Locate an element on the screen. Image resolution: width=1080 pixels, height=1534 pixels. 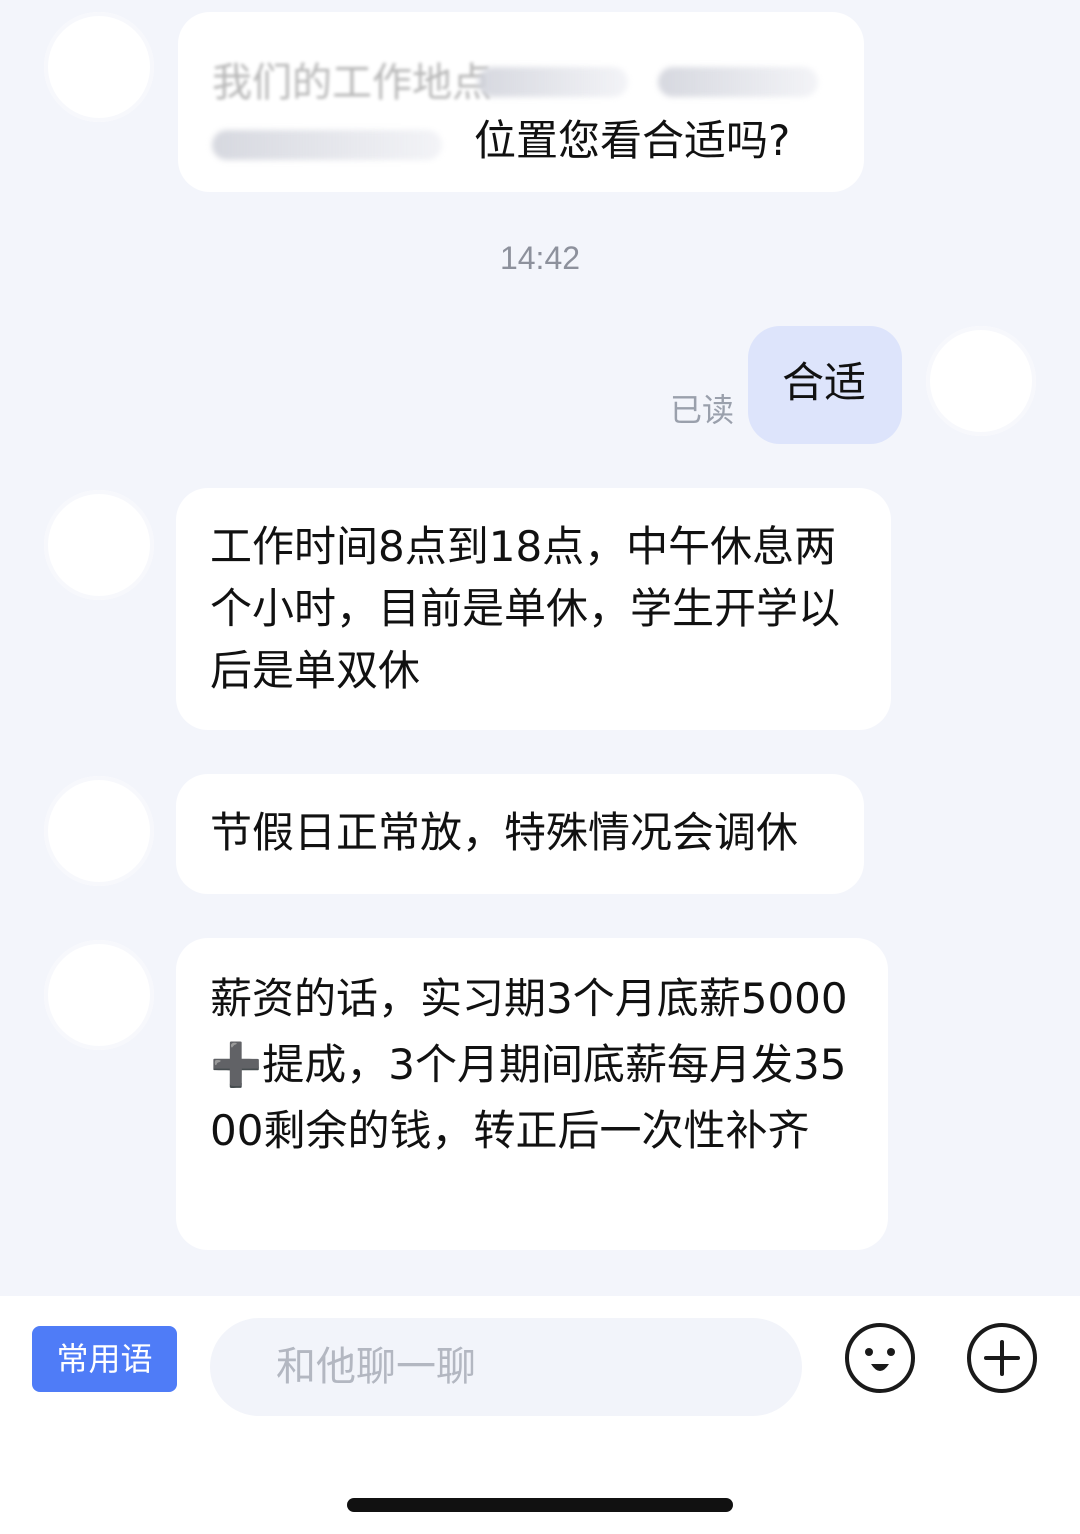
message-text: 合适 is located at coordinates (824, 382).